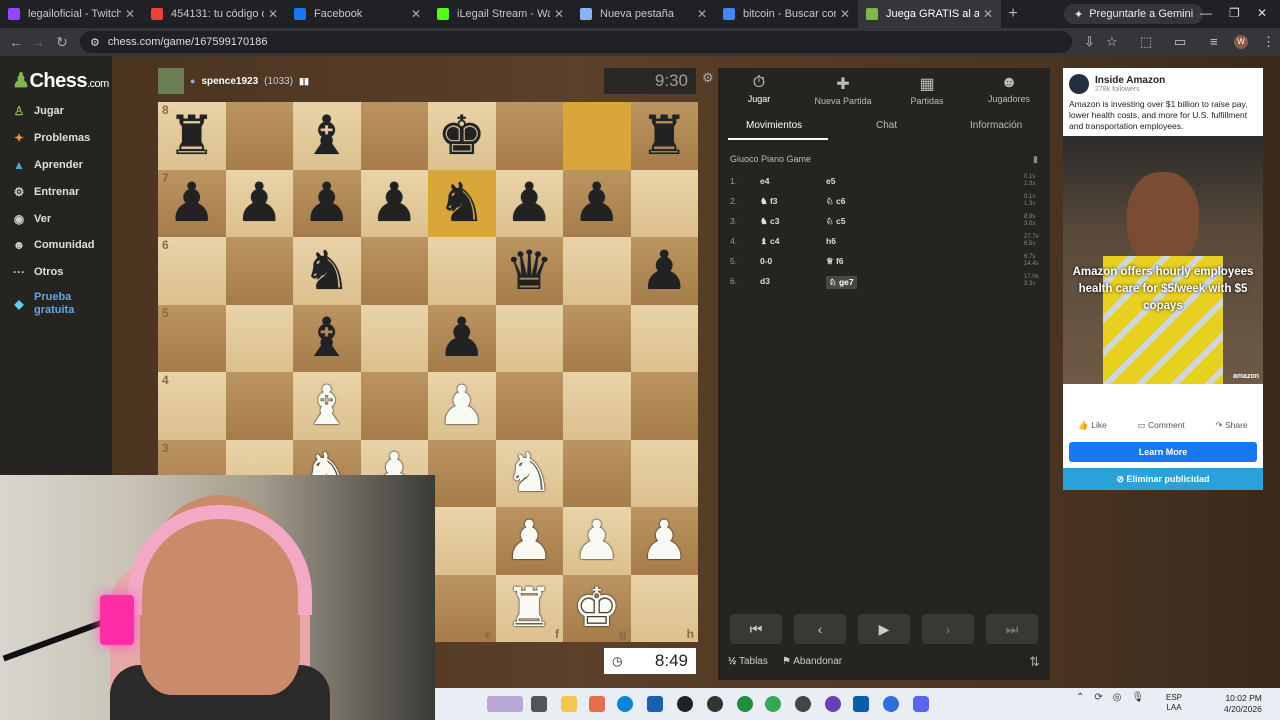 The width and height of the screenshot is (1280, 720). Describe the element at coordinates (769, 241) in the screenshot. I see `white-move: ♝ c4` at that location.